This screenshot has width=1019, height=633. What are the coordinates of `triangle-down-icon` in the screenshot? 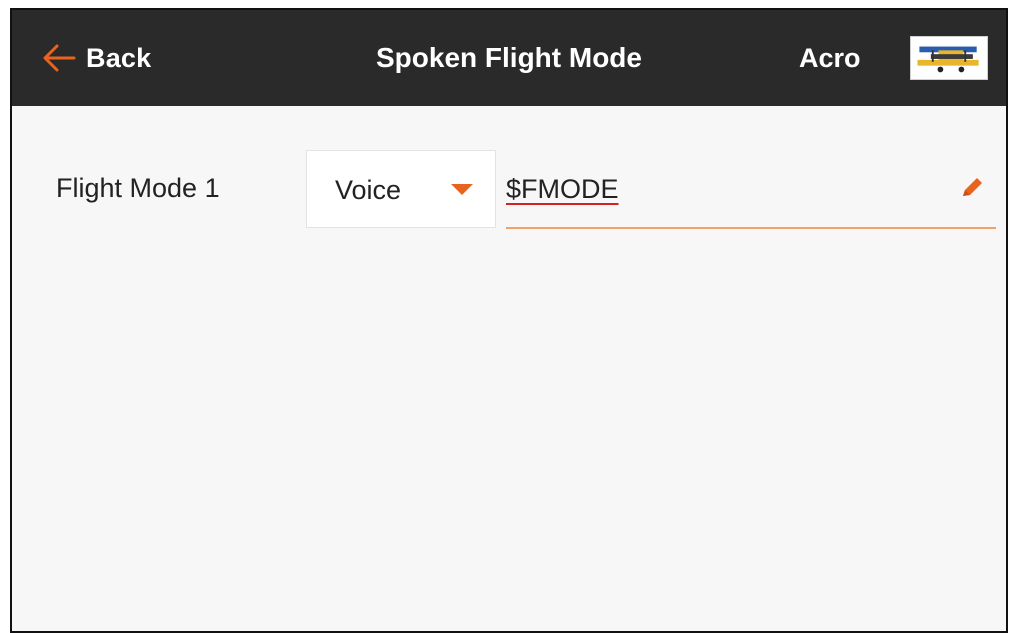 It's located at (462, 189).